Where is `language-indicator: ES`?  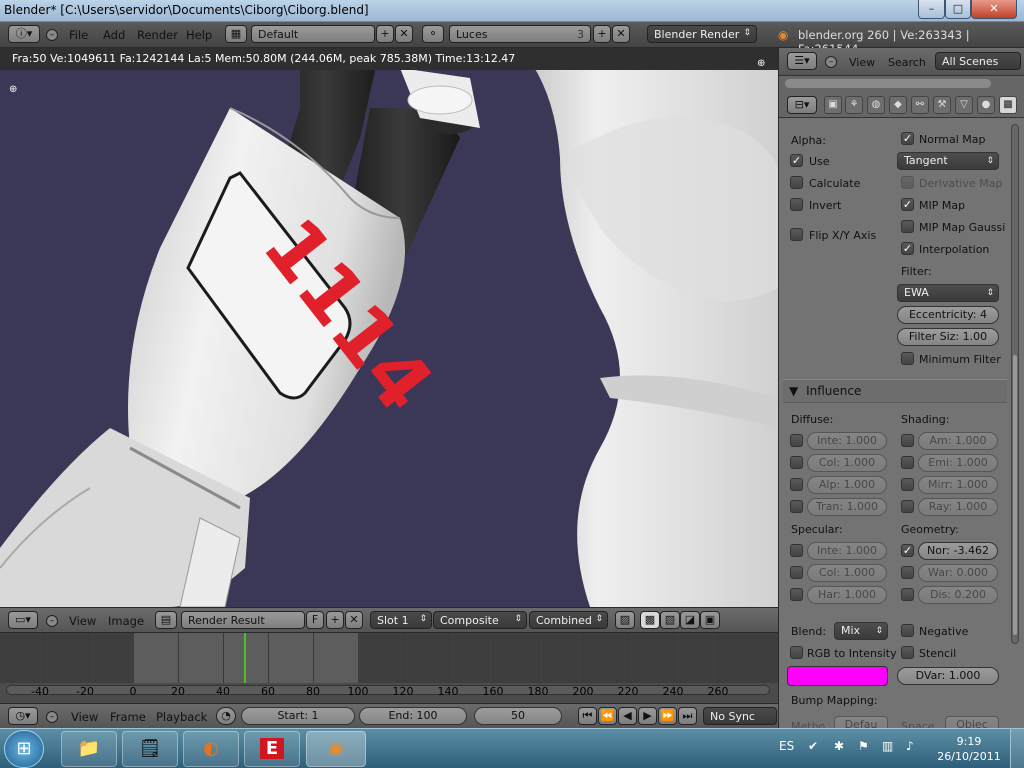 language-indicator: ES is located at coordinates (786, 746).